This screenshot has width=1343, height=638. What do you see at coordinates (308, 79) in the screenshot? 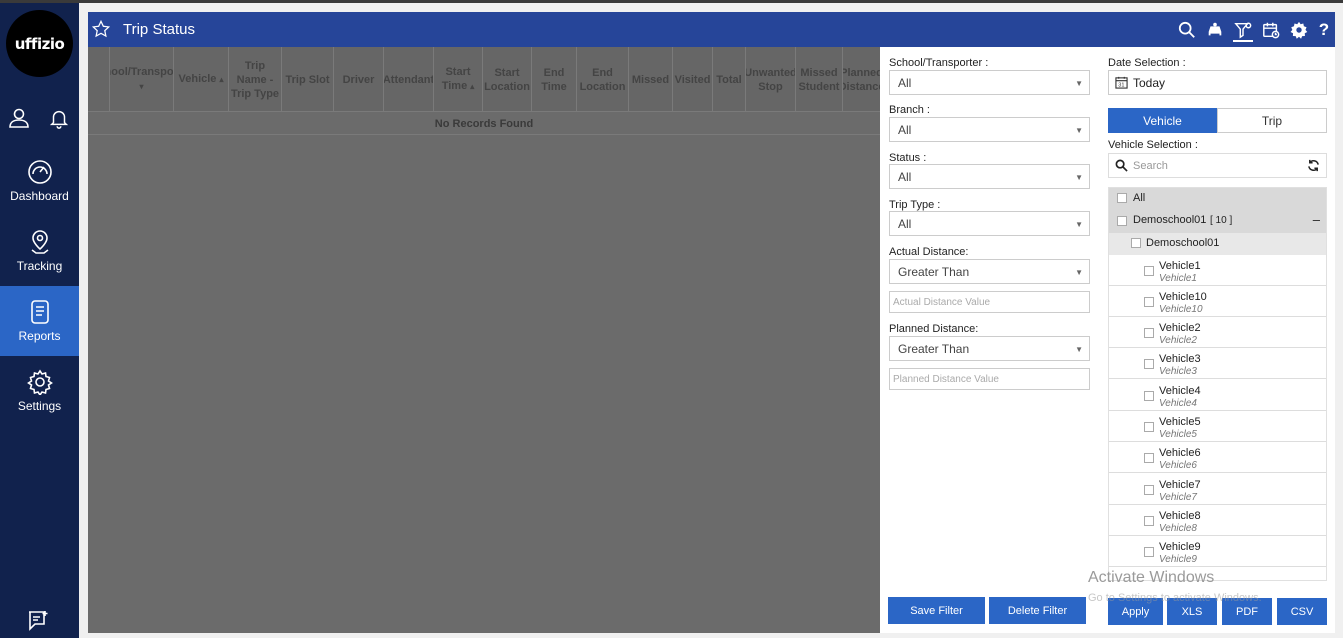
I see `grid-column-header: Trip Slot` at bounding box center [308, 79].